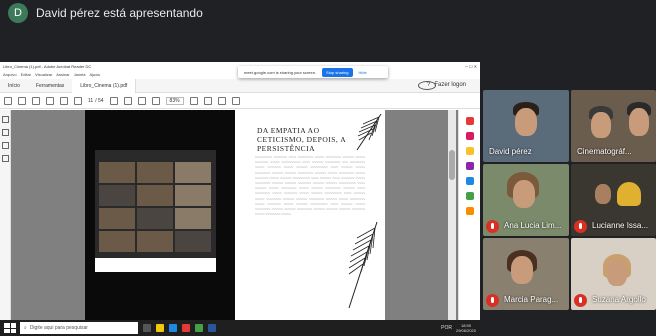  What do you see at coordinates (10, 75) in the screenshot?
I see `menu-arquivo: Arquivo` at bounding box center [10, 75].